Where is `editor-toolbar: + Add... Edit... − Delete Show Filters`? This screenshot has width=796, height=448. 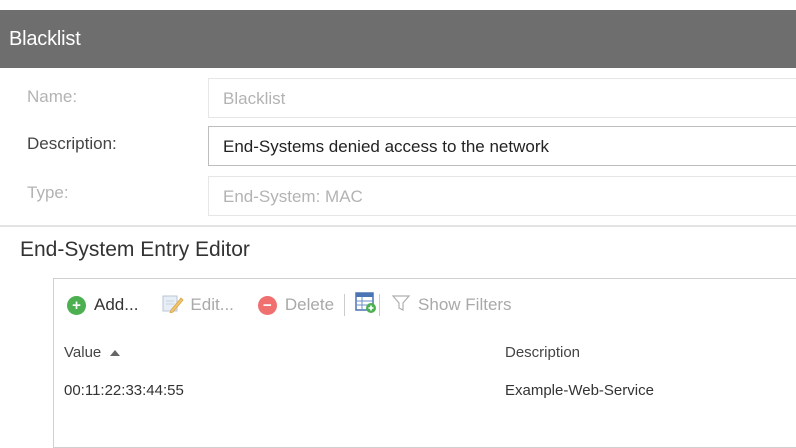
editor-toolbar: + Add... Edit... − Delete Show Filters is located at coordinates (425, 305).